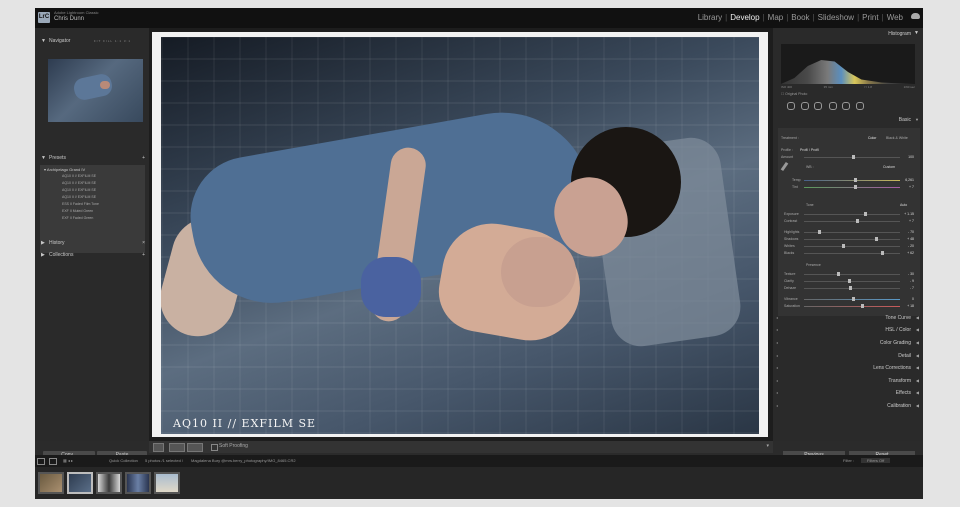 This screenshot has height=507, width=960. Describe the element at coordinates (143, 243) in the screenshot. I see `clear-history-icon: ×` at that location.